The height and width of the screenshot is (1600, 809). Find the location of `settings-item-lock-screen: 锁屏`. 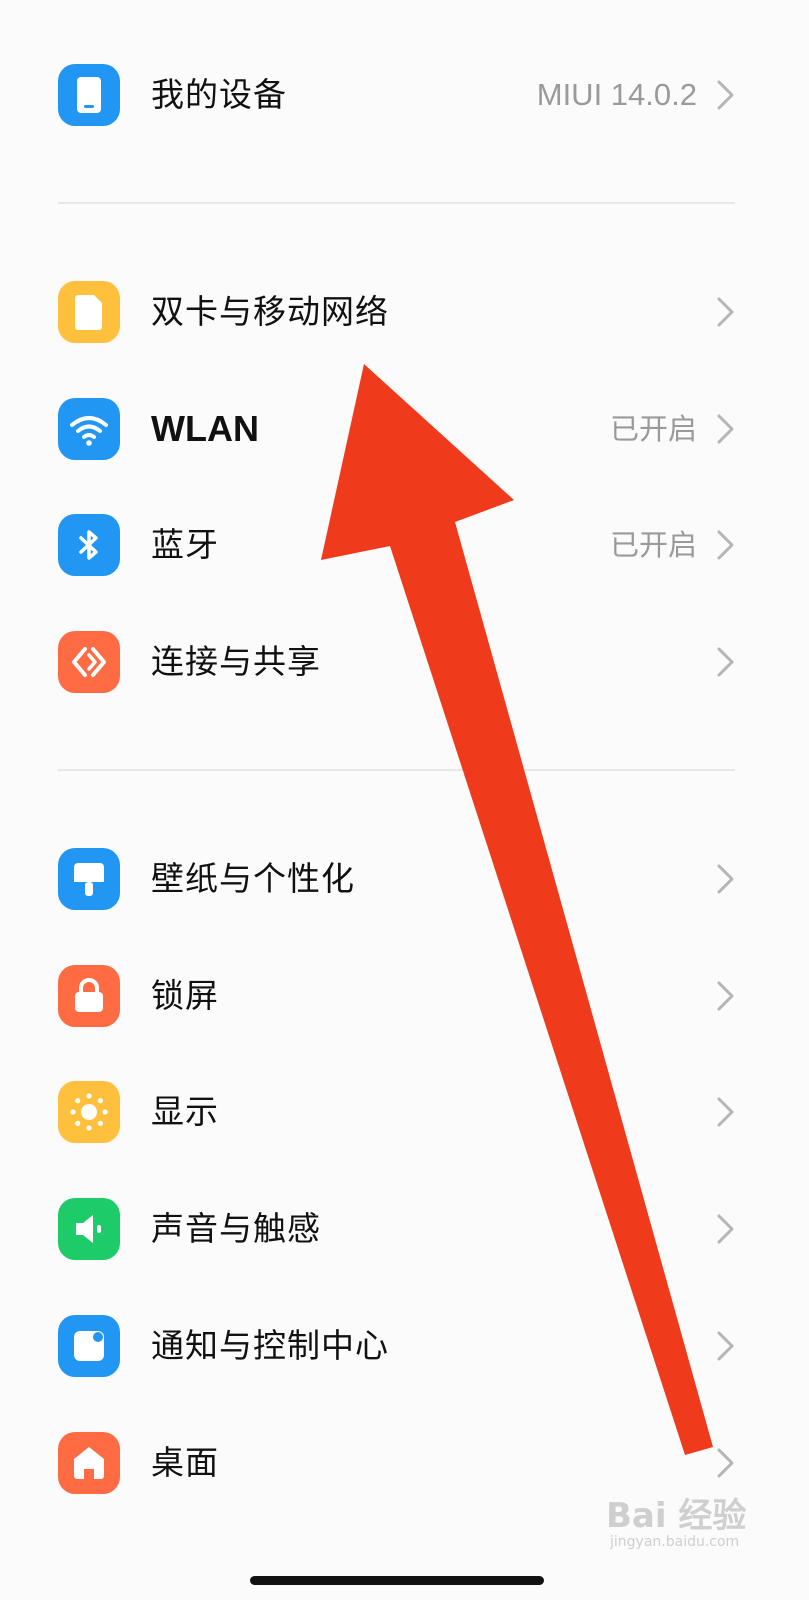

settings-item-lock-screen: 锁屏 is located at coordinates (404, 996).